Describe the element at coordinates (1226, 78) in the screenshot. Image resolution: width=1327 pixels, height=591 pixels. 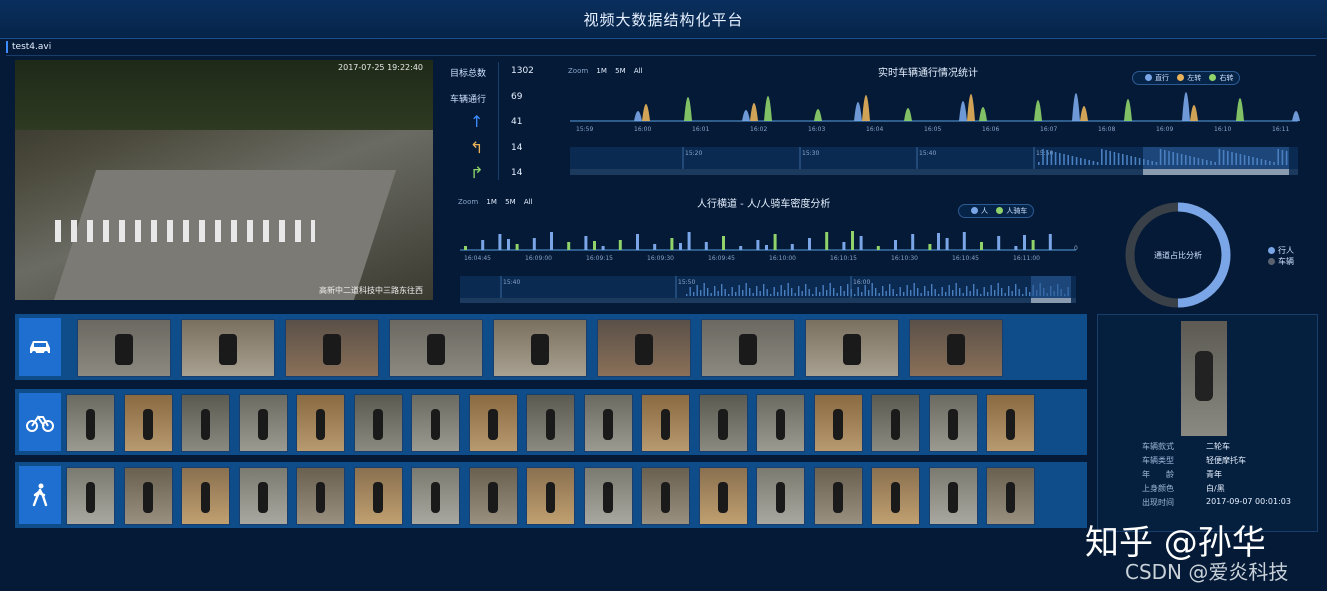
I see `legend-right: 右转` at that location.